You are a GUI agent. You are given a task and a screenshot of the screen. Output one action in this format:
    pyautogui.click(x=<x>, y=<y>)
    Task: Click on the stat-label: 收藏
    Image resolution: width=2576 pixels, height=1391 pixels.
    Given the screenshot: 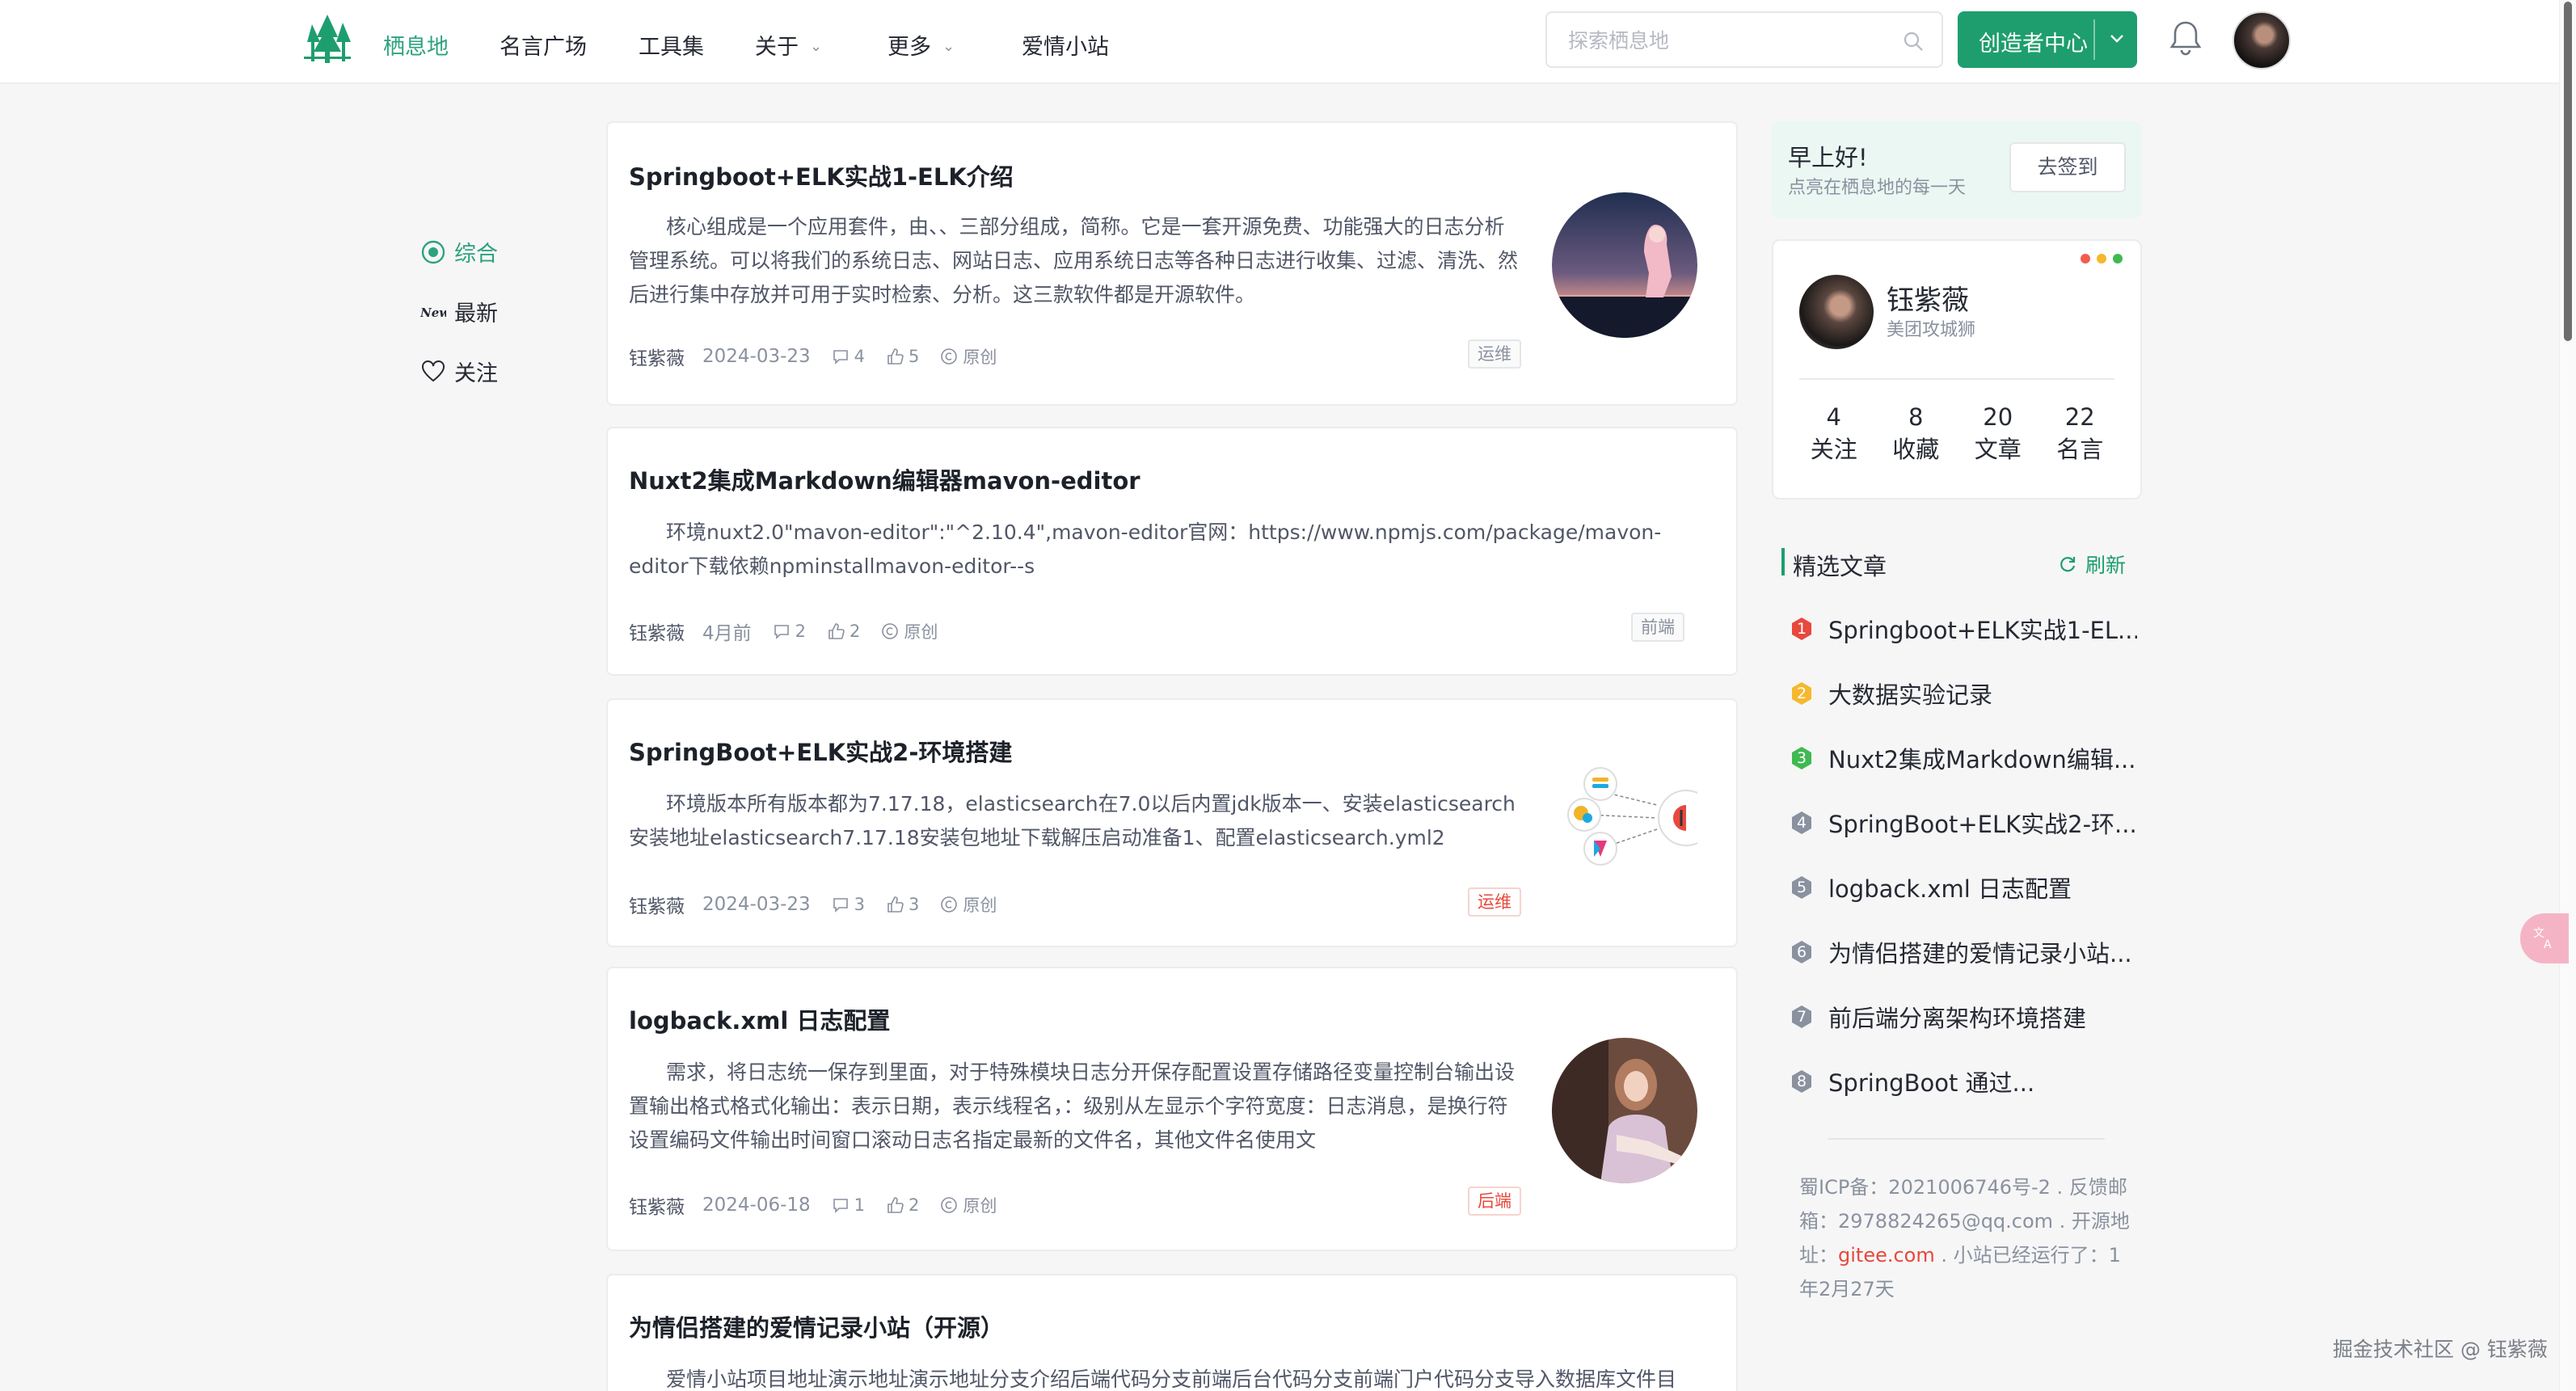 What is the action you would take?
    pyautogui.click(x=1916, y=449)
    